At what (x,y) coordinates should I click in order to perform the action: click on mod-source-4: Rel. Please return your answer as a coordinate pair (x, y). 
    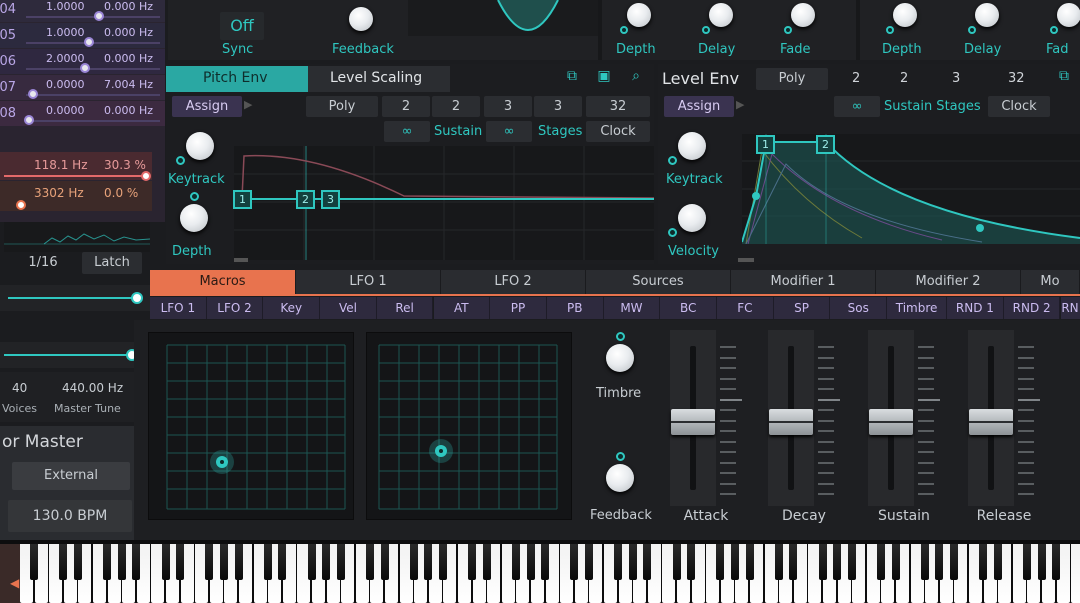
    Looking at the image, I should click on (405, 308).